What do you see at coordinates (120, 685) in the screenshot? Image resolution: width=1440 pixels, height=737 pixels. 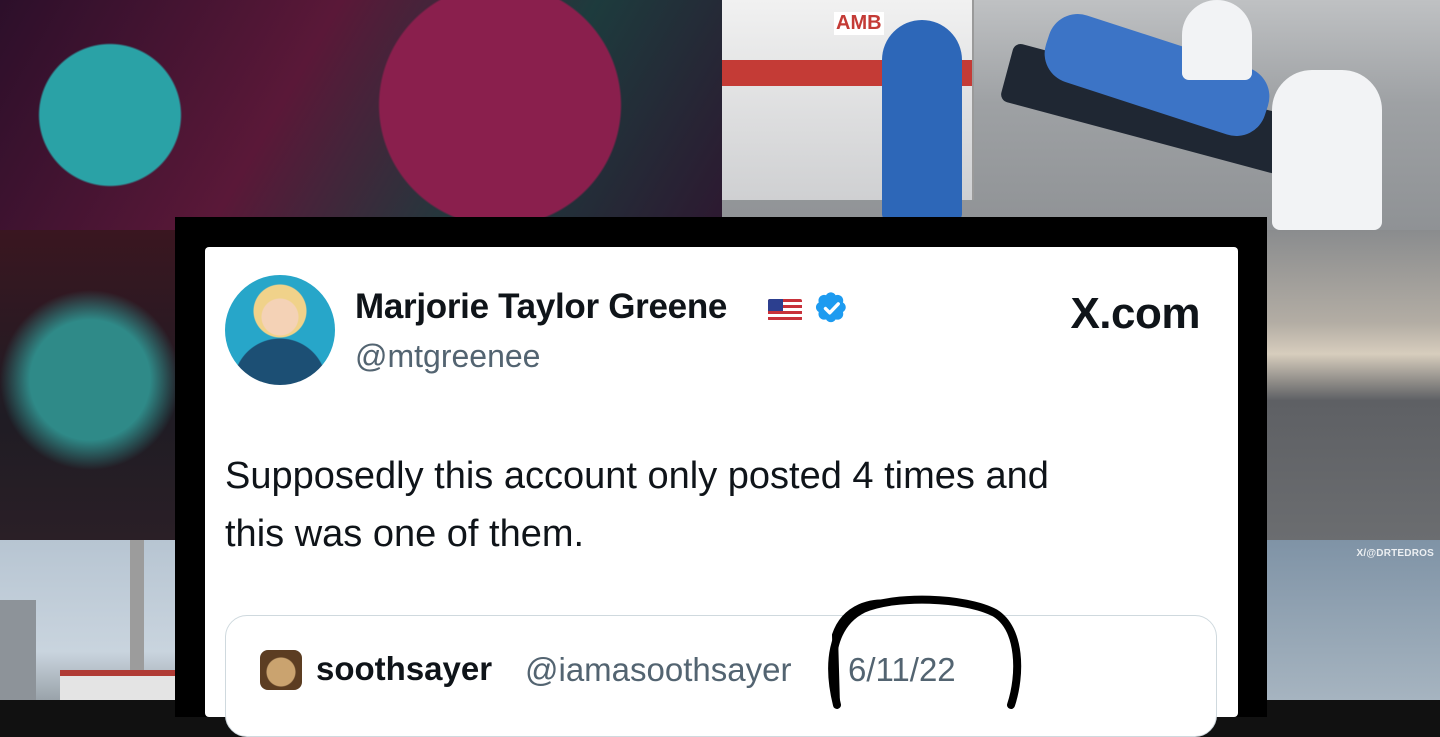 I see `vehicle` at bounding box center [120, 685].